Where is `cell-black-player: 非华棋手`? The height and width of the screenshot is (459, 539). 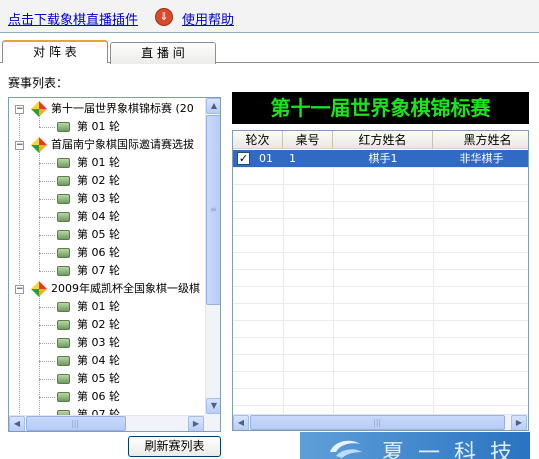 cell-black-player: 非华棋手 is located at coordinates (481, 158).